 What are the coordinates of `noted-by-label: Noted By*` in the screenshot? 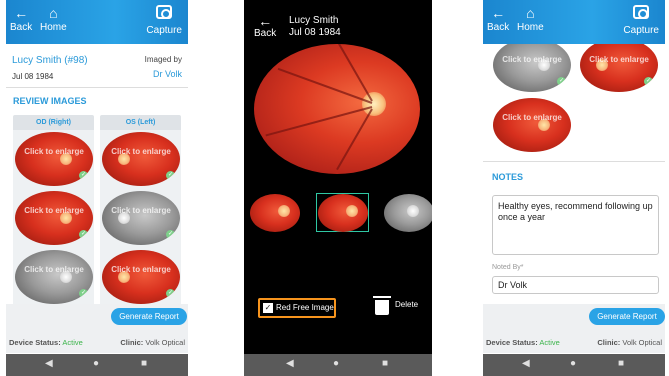 It's located at (508, 267).